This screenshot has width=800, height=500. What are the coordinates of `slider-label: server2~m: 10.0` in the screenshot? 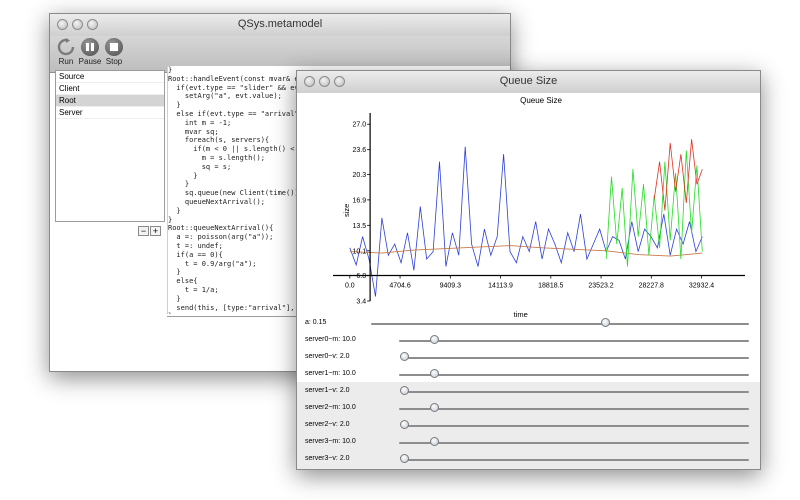 It's located at (330, 407).